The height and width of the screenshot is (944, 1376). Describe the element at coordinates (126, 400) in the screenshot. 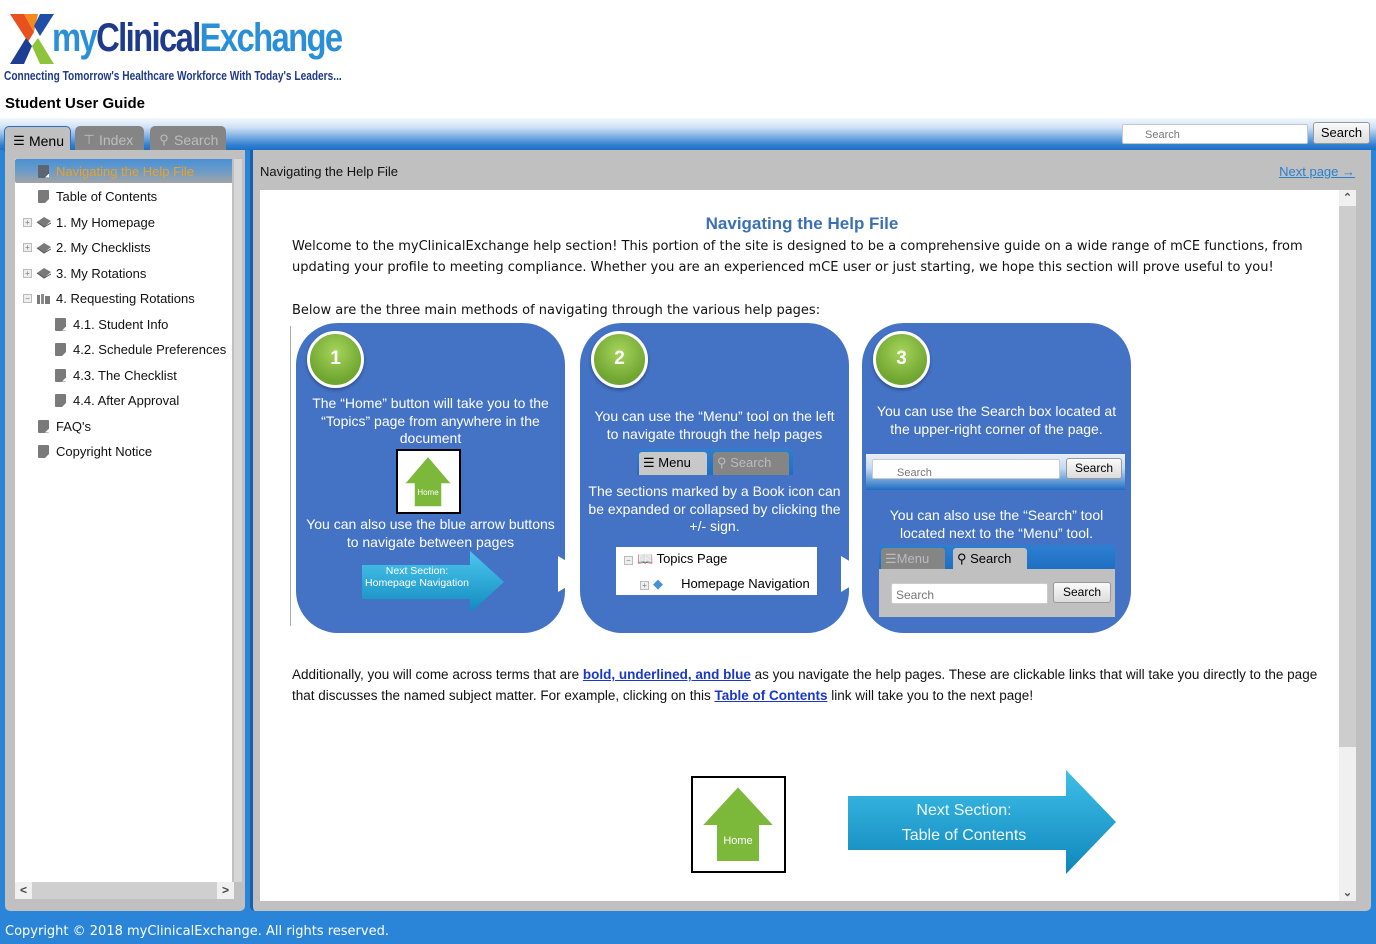

I see `sidebar-item-label: 4.4. After Approval` at that location.